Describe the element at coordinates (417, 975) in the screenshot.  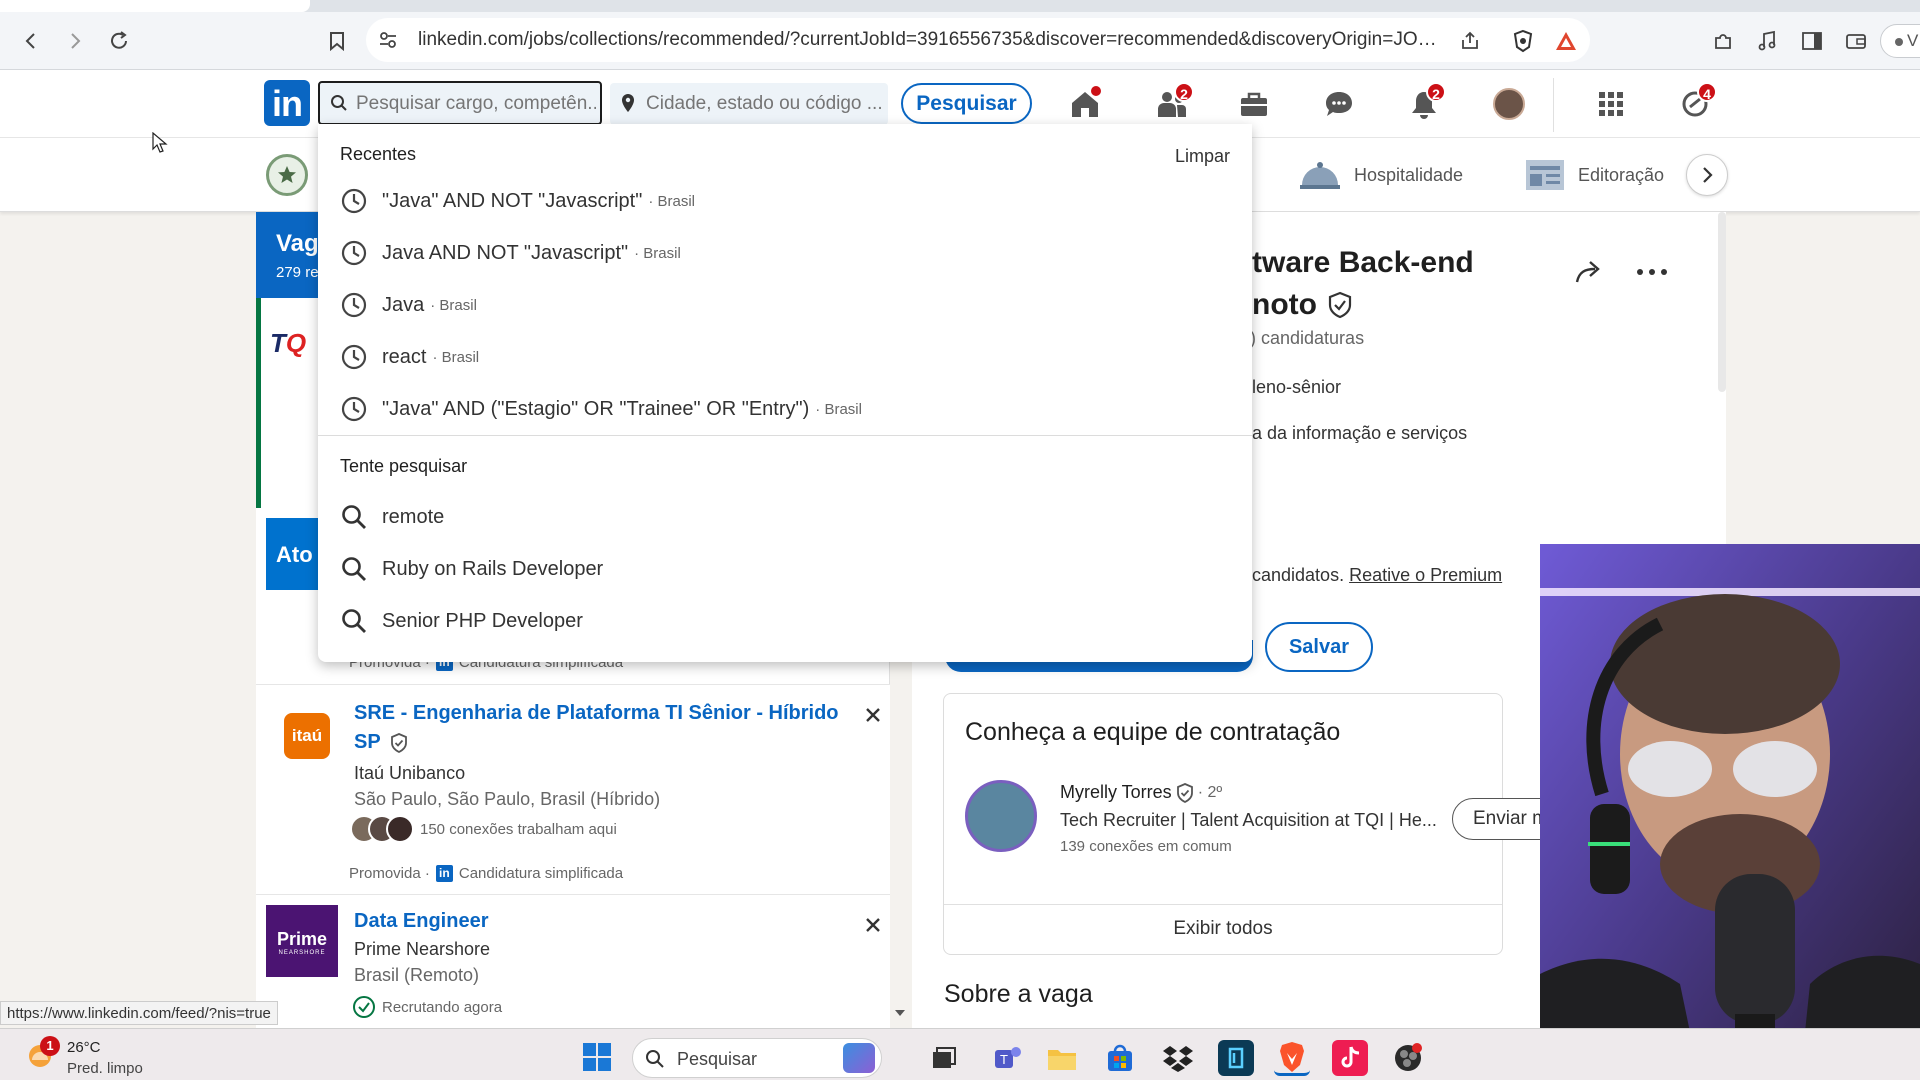
I see `job-location: Brasil (Remoto)` at that location.